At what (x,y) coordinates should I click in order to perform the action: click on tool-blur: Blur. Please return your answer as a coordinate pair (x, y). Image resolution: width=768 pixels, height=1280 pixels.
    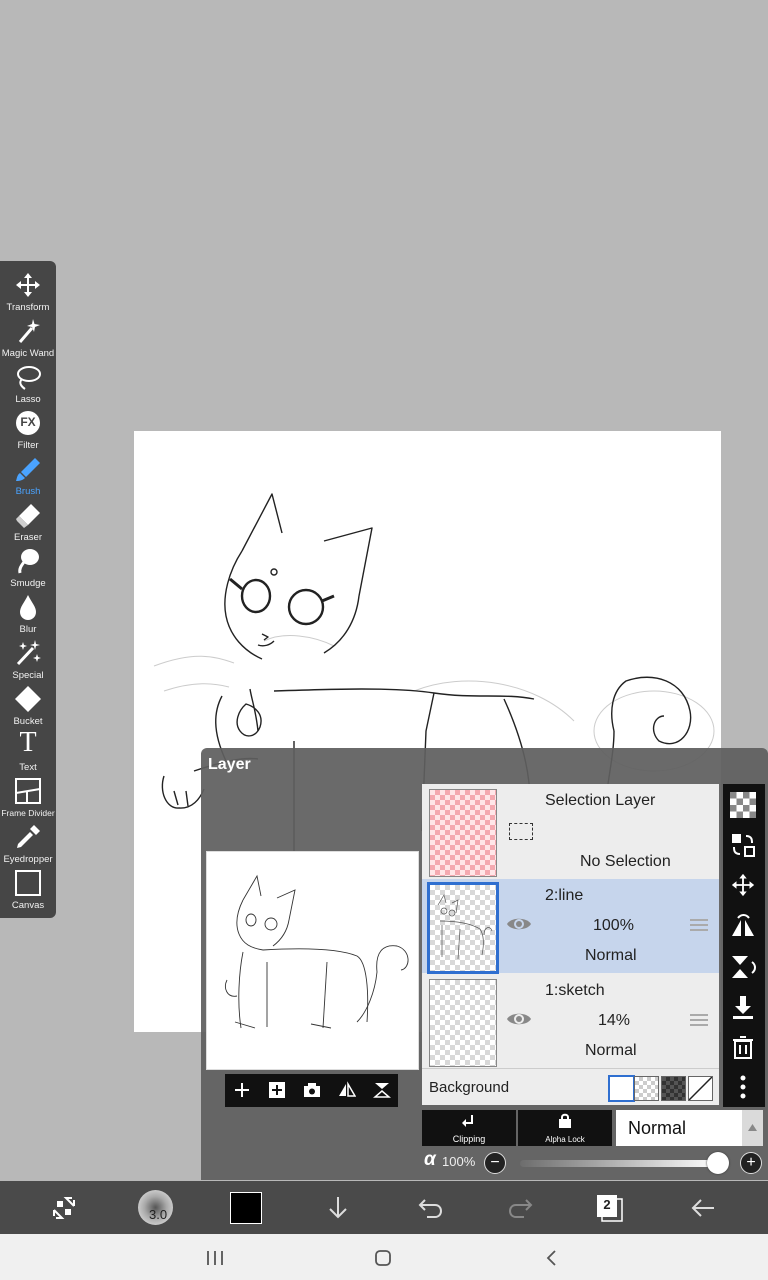
    Looking at the image, I should click on (28, 616).